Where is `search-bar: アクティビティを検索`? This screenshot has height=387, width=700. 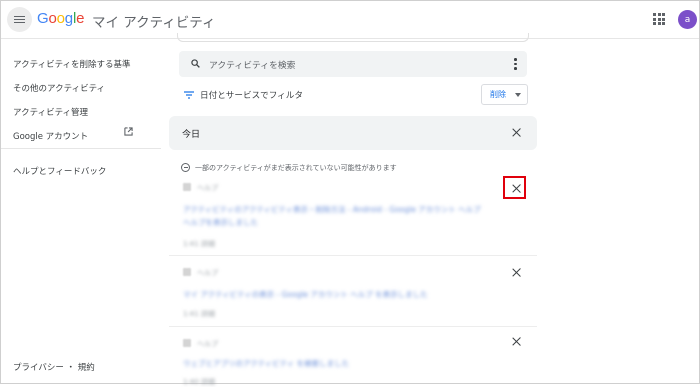 search-bar: アクティビティを検索 is located at coordinates (353, 64).